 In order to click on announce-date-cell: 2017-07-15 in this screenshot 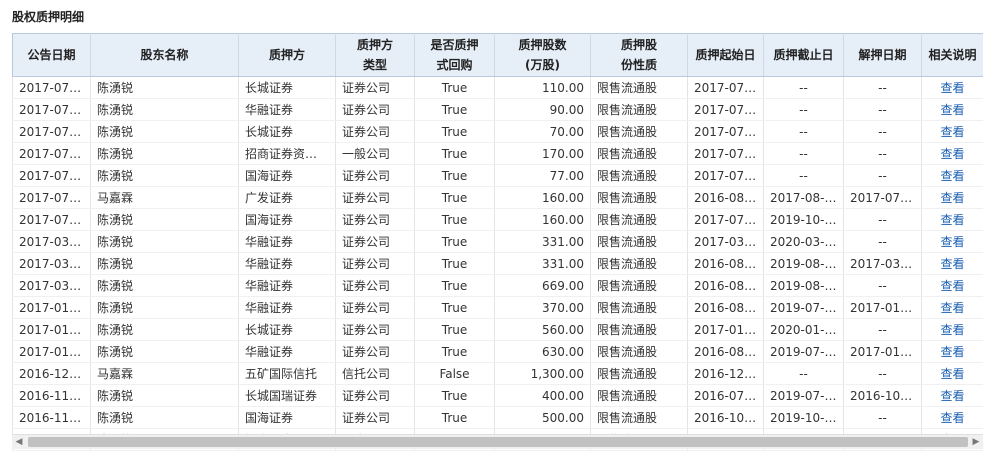, I will do `click(52, 220)`.